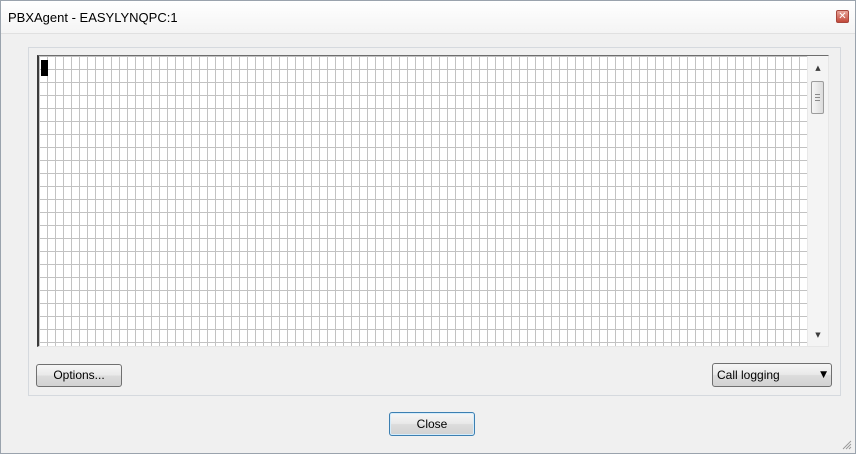 The image size is (858, 456). I want to click on scroll-thumb, so click(817, 97).